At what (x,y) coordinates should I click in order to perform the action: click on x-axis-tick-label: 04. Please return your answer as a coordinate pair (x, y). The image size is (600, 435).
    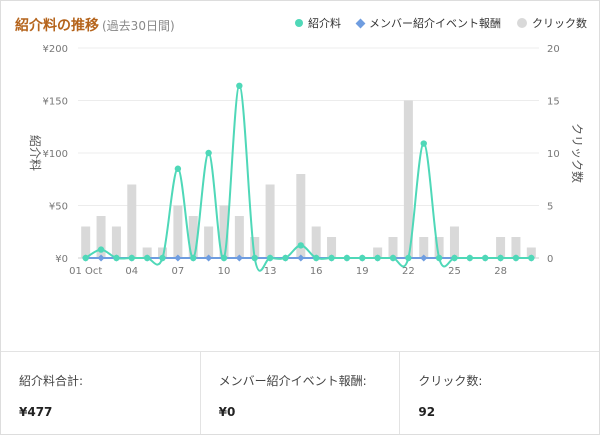
    Looking at the image, I should click on (131, 271).